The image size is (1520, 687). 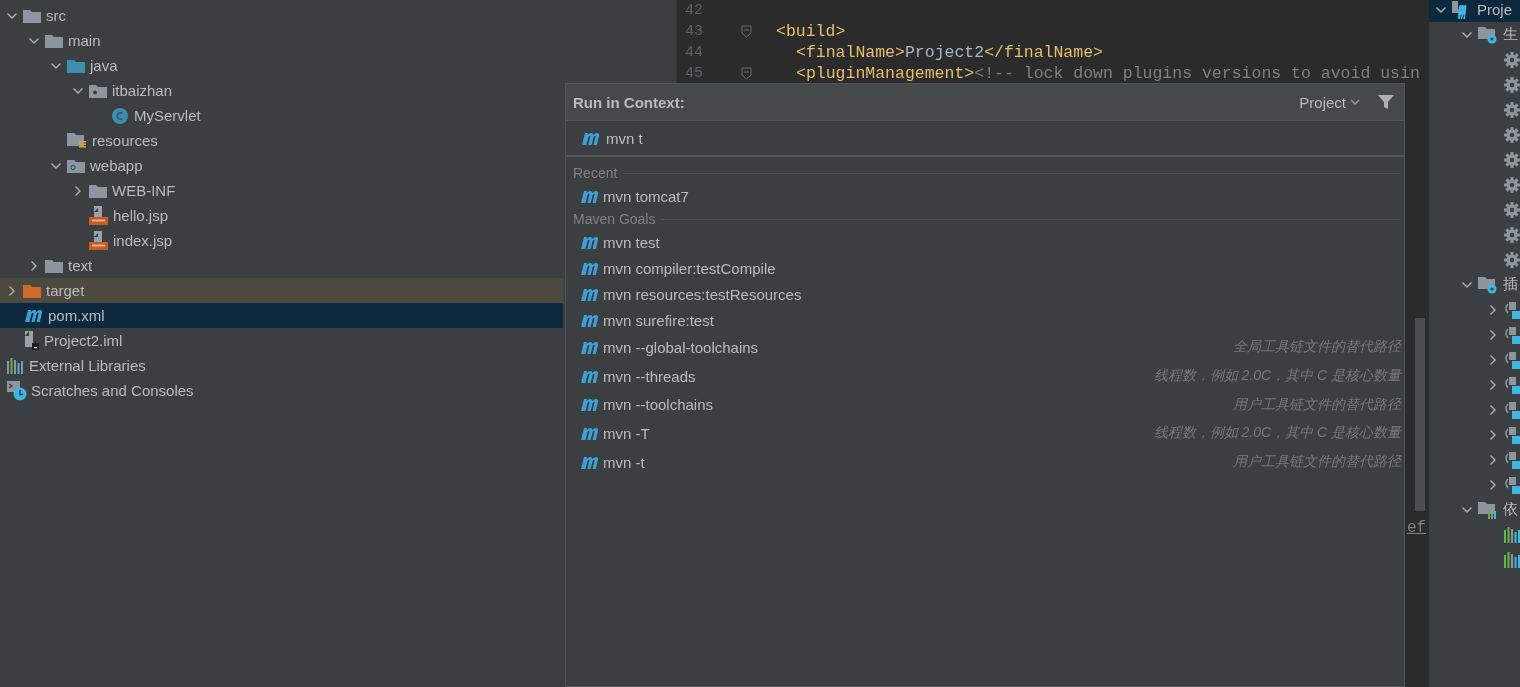 I want to click on tree-item: webapp, so click(x=281, y=165).